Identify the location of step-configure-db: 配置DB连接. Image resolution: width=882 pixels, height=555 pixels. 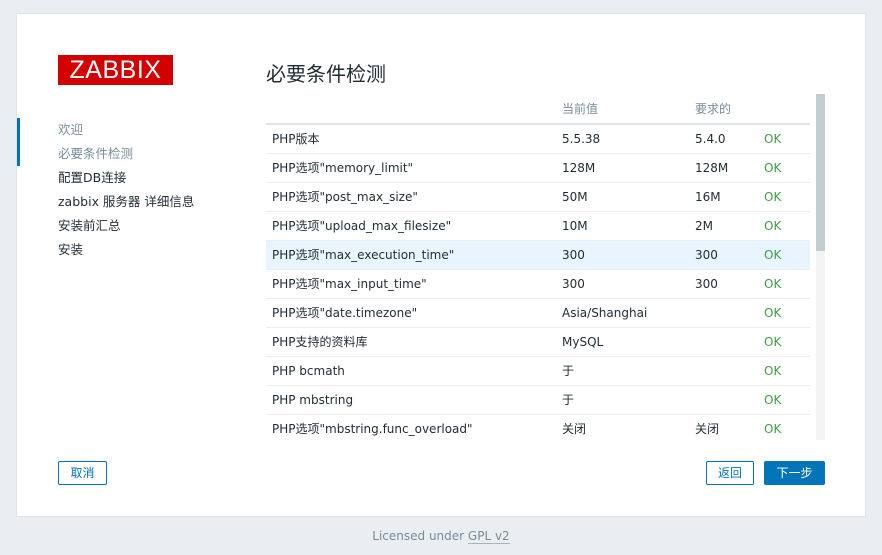
(92, 177).